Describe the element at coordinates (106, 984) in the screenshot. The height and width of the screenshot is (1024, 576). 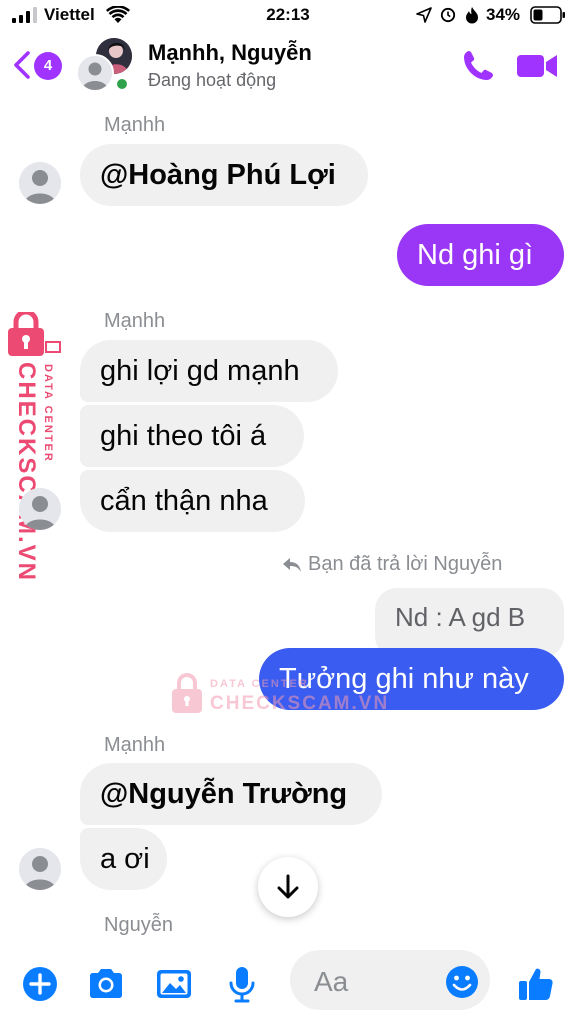
I see `camera-icon` at that location.